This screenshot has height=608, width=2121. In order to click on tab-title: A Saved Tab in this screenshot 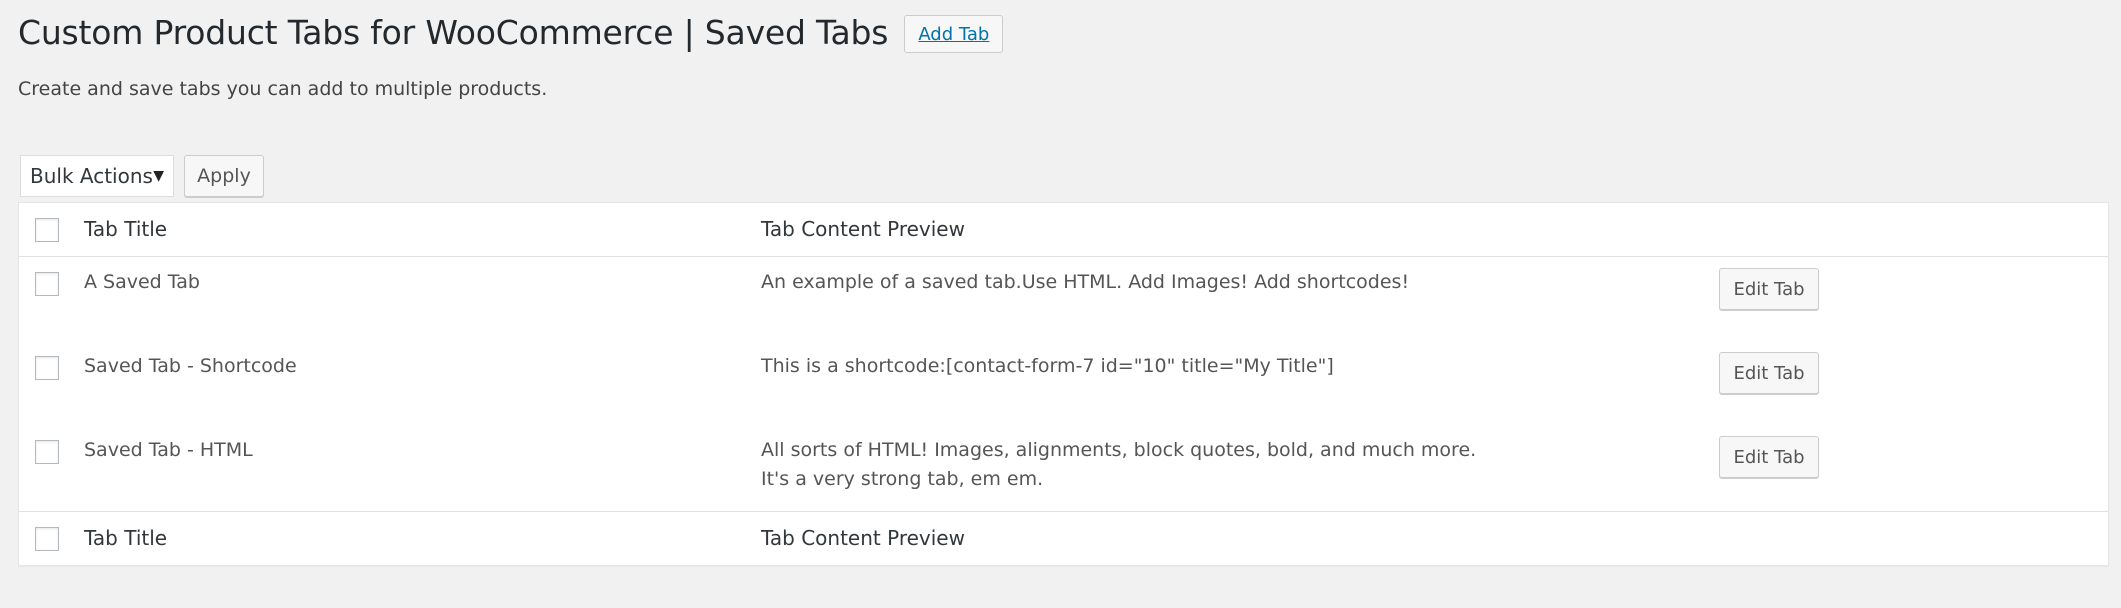, I will do `click(142, 282)`.